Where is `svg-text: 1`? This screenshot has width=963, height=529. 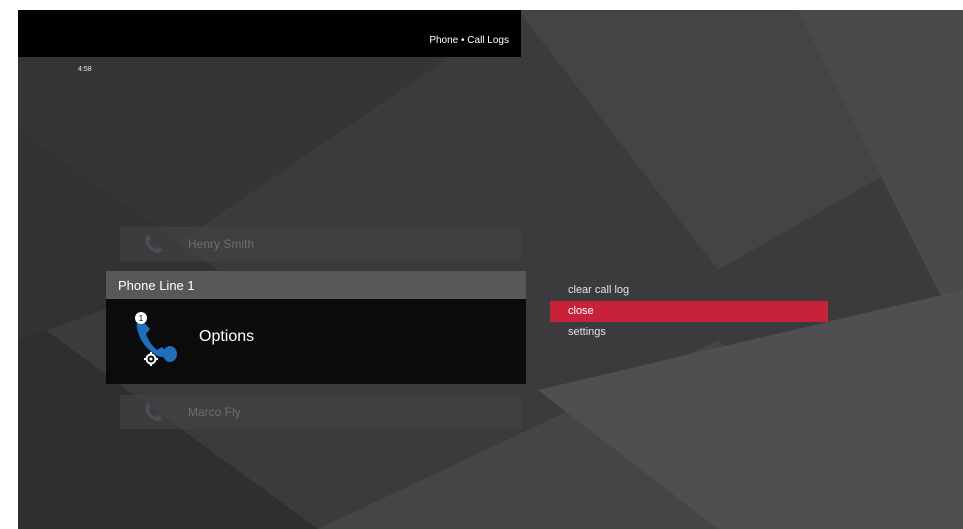
svg-text: 1 is located at coordinates (141, 318).